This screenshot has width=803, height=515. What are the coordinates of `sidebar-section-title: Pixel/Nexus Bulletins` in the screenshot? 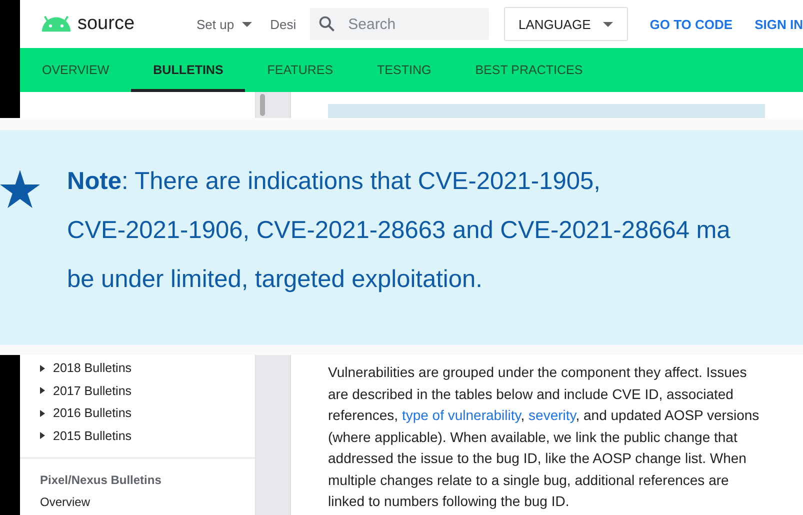 It's located at (101, 480).